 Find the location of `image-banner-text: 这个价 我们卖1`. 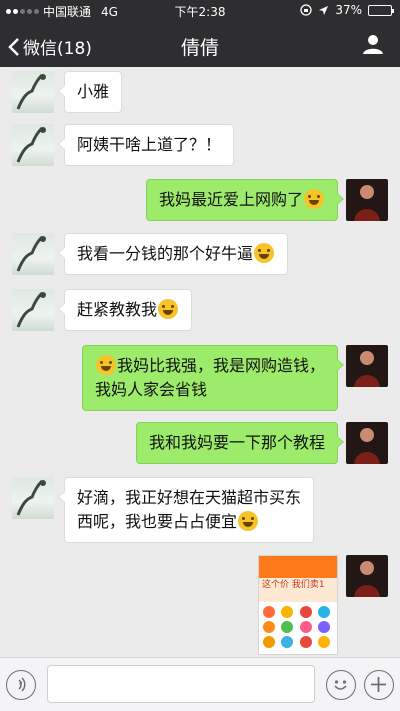

image-banner-text: 这个价 我们卖1 is located at coordinates (298, 590).